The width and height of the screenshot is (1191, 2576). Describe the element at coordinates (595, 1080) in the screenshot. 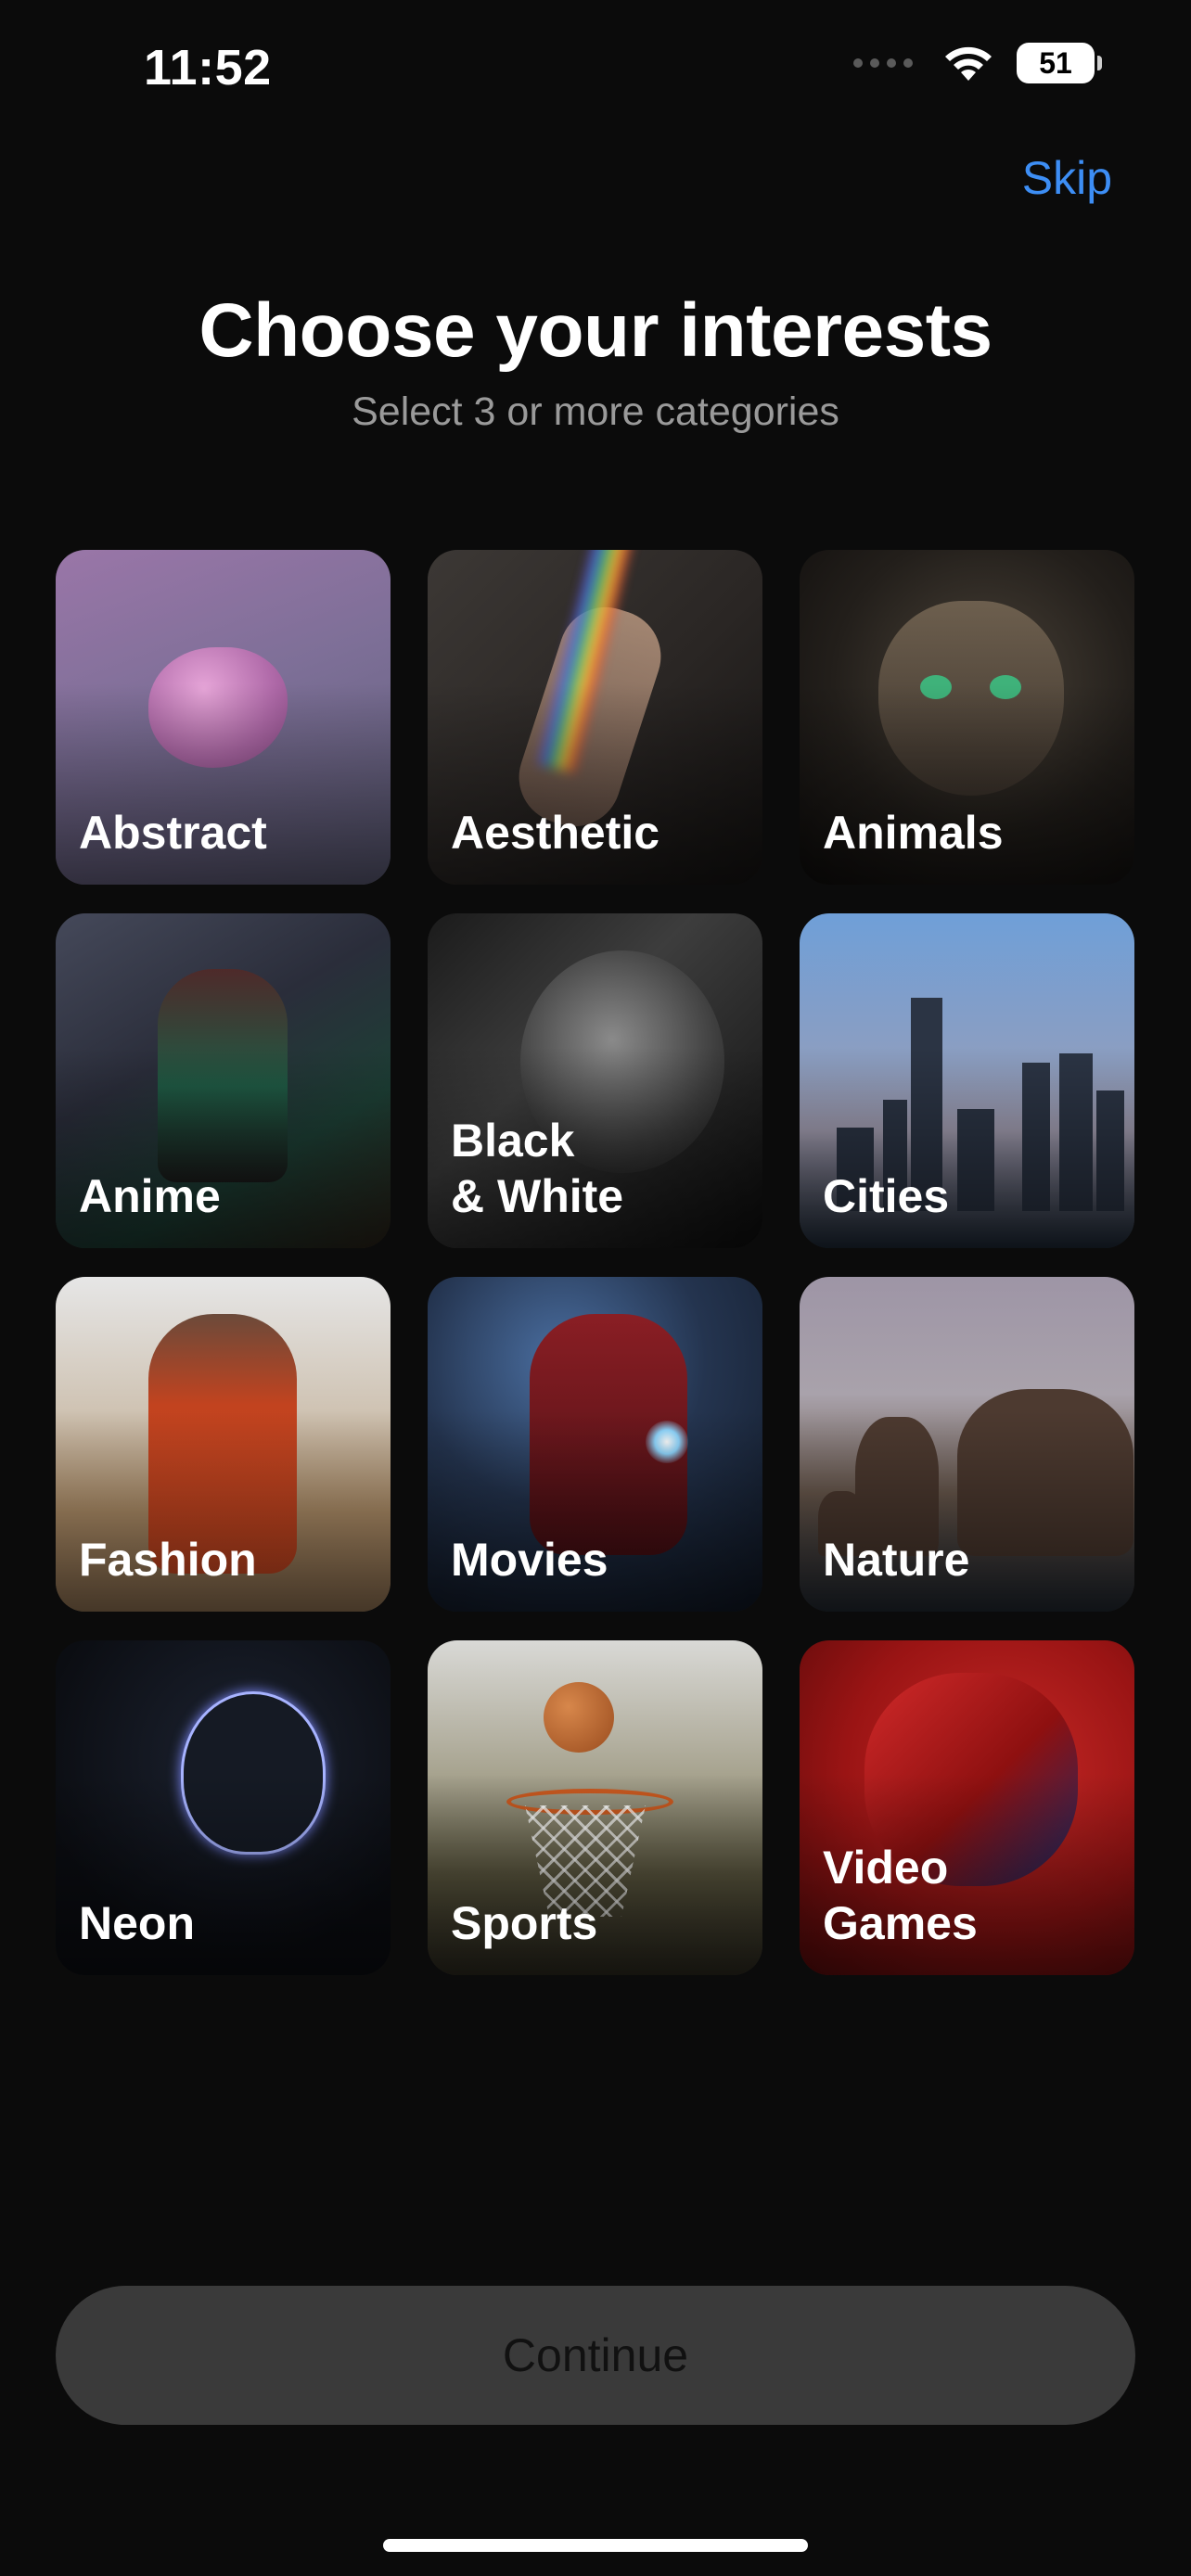

I see `category-tile-black-white: Black & White` at that location.